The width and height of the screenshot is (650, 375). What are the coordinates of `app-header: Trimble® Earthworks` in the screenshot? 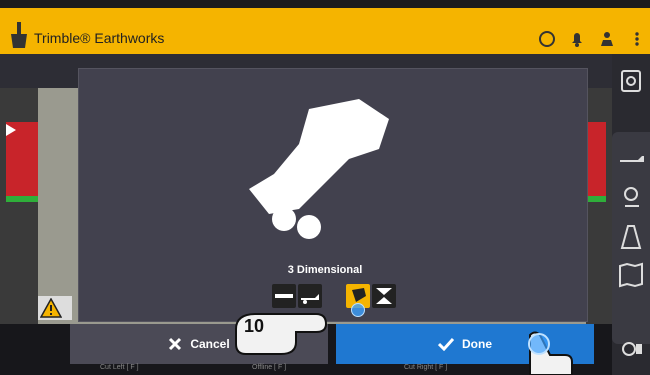 It's located at (325, 31).